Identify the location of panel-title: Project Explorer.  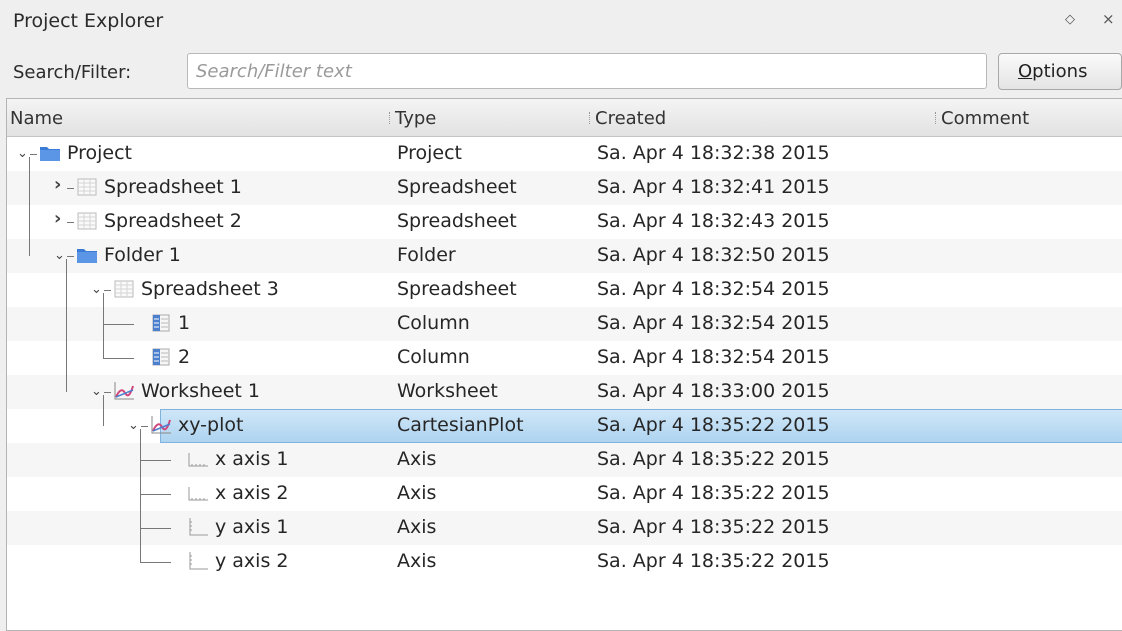
(88, 21).